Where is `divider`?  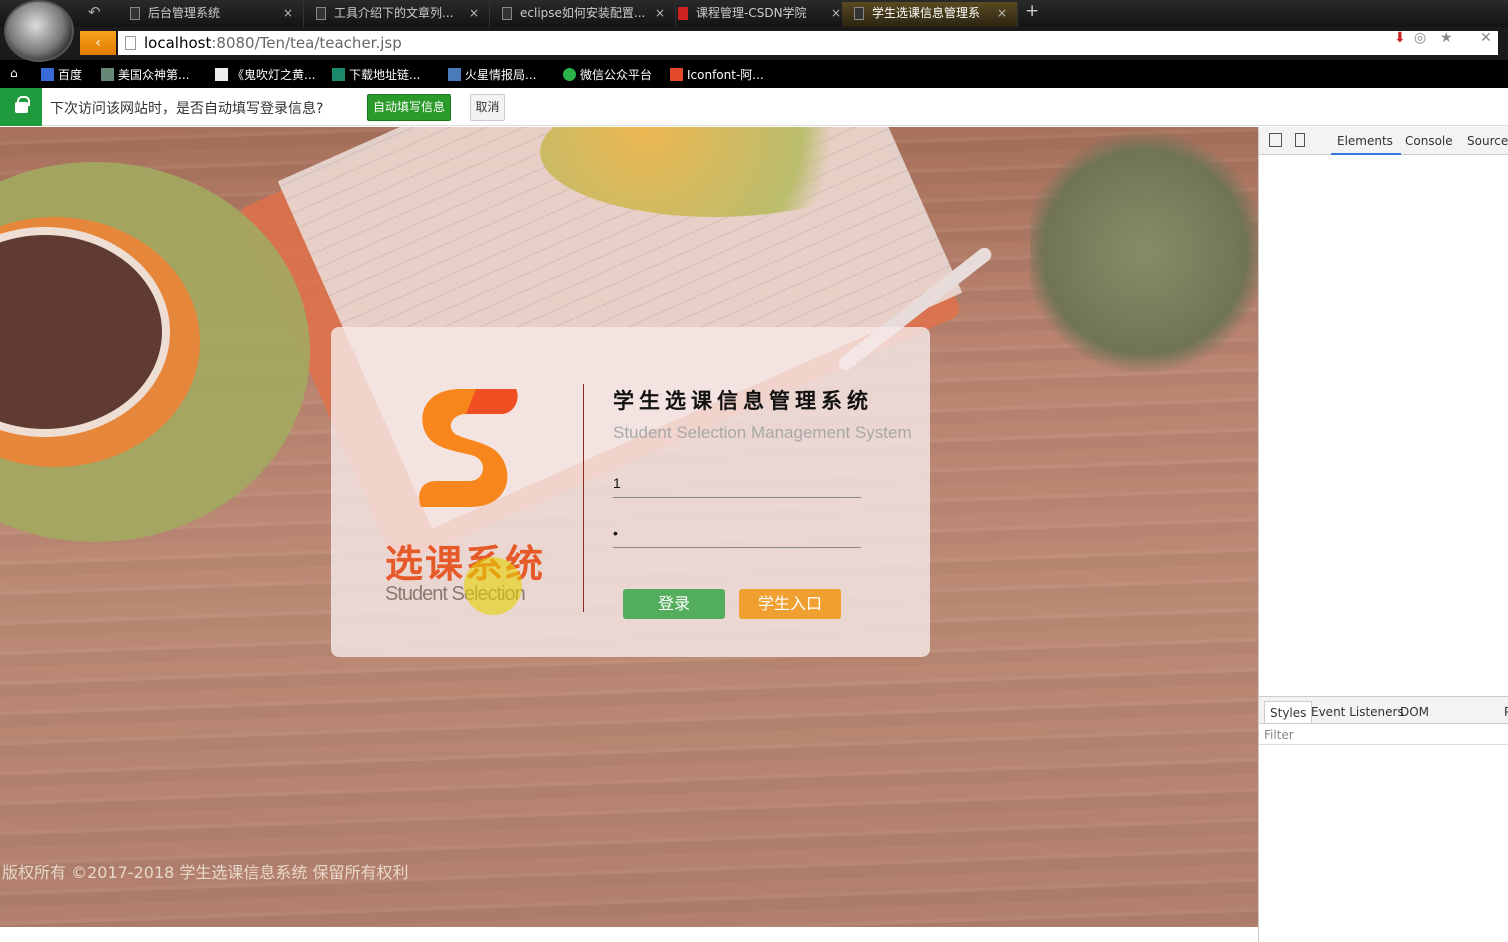
divider is located at coordinates (583, 498).